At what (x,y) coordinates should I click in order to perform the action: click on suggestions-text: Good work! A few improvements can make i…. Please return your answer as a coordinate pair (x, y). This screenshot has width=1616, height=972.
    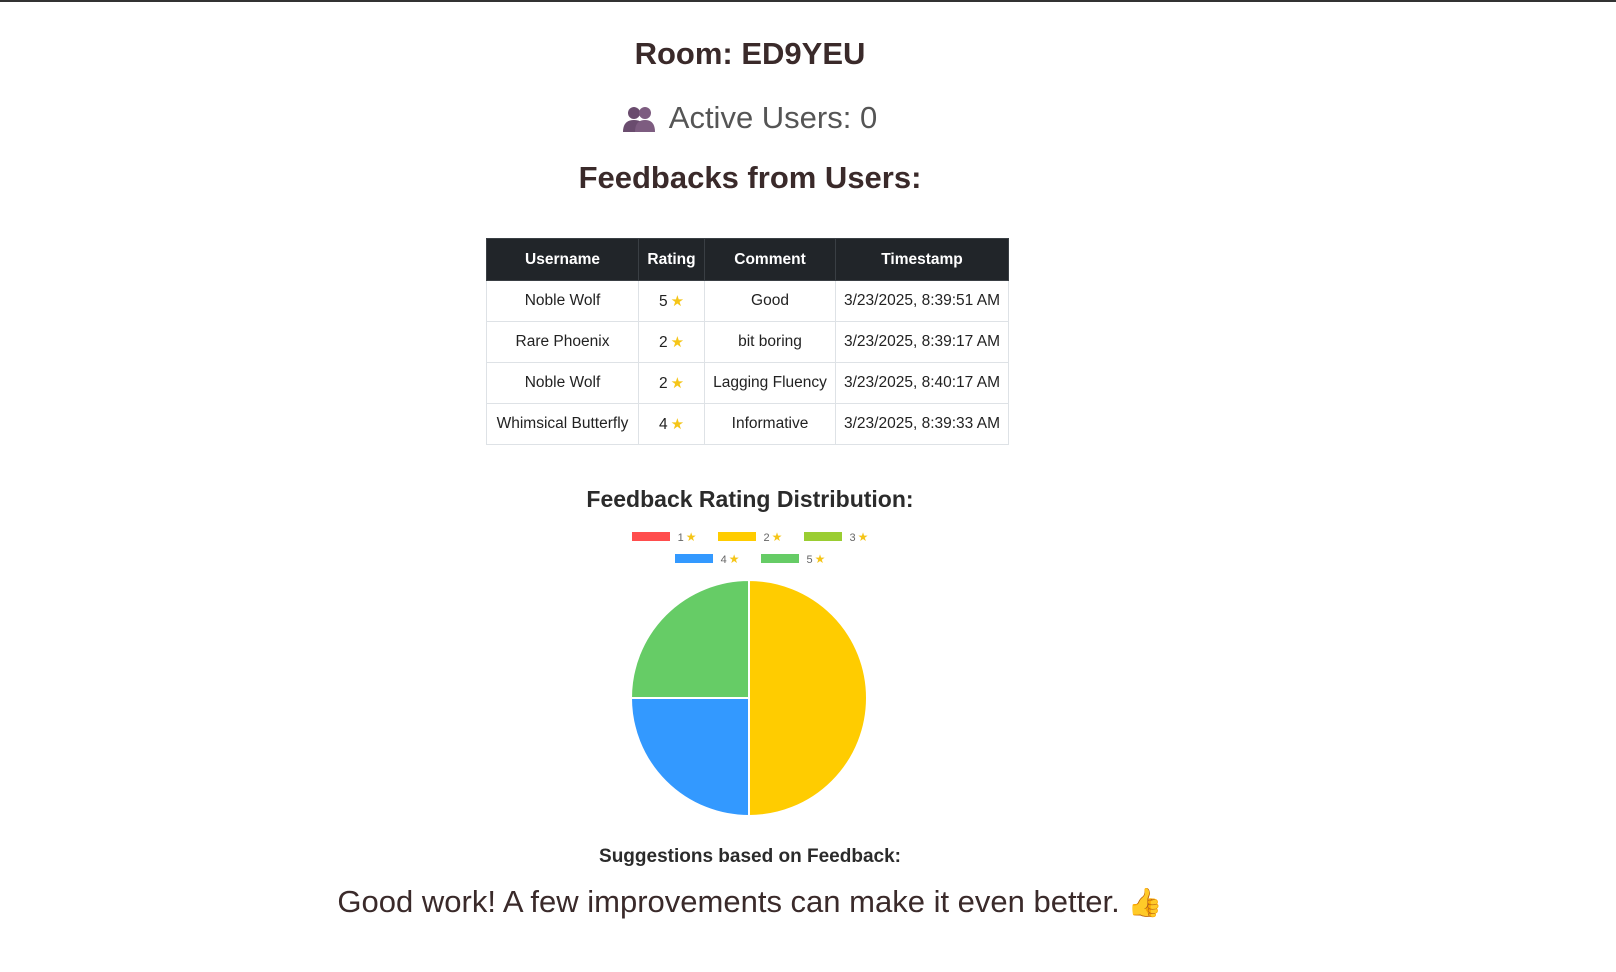
    Looking at the image, I should click on (728, 901).